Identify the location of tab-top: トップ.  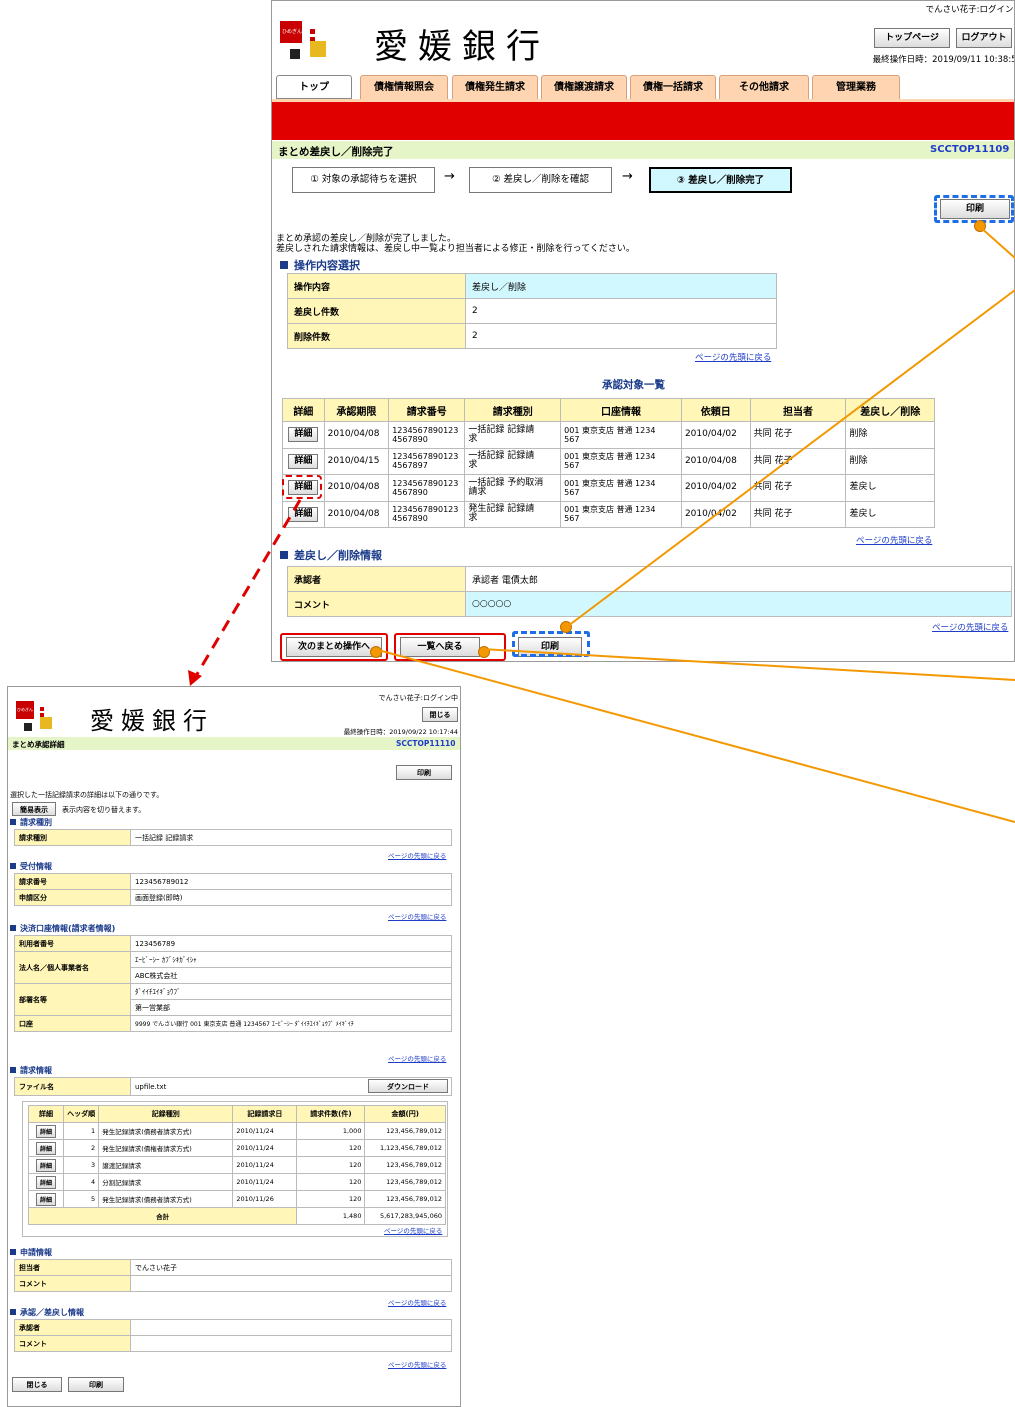
(314, 87).